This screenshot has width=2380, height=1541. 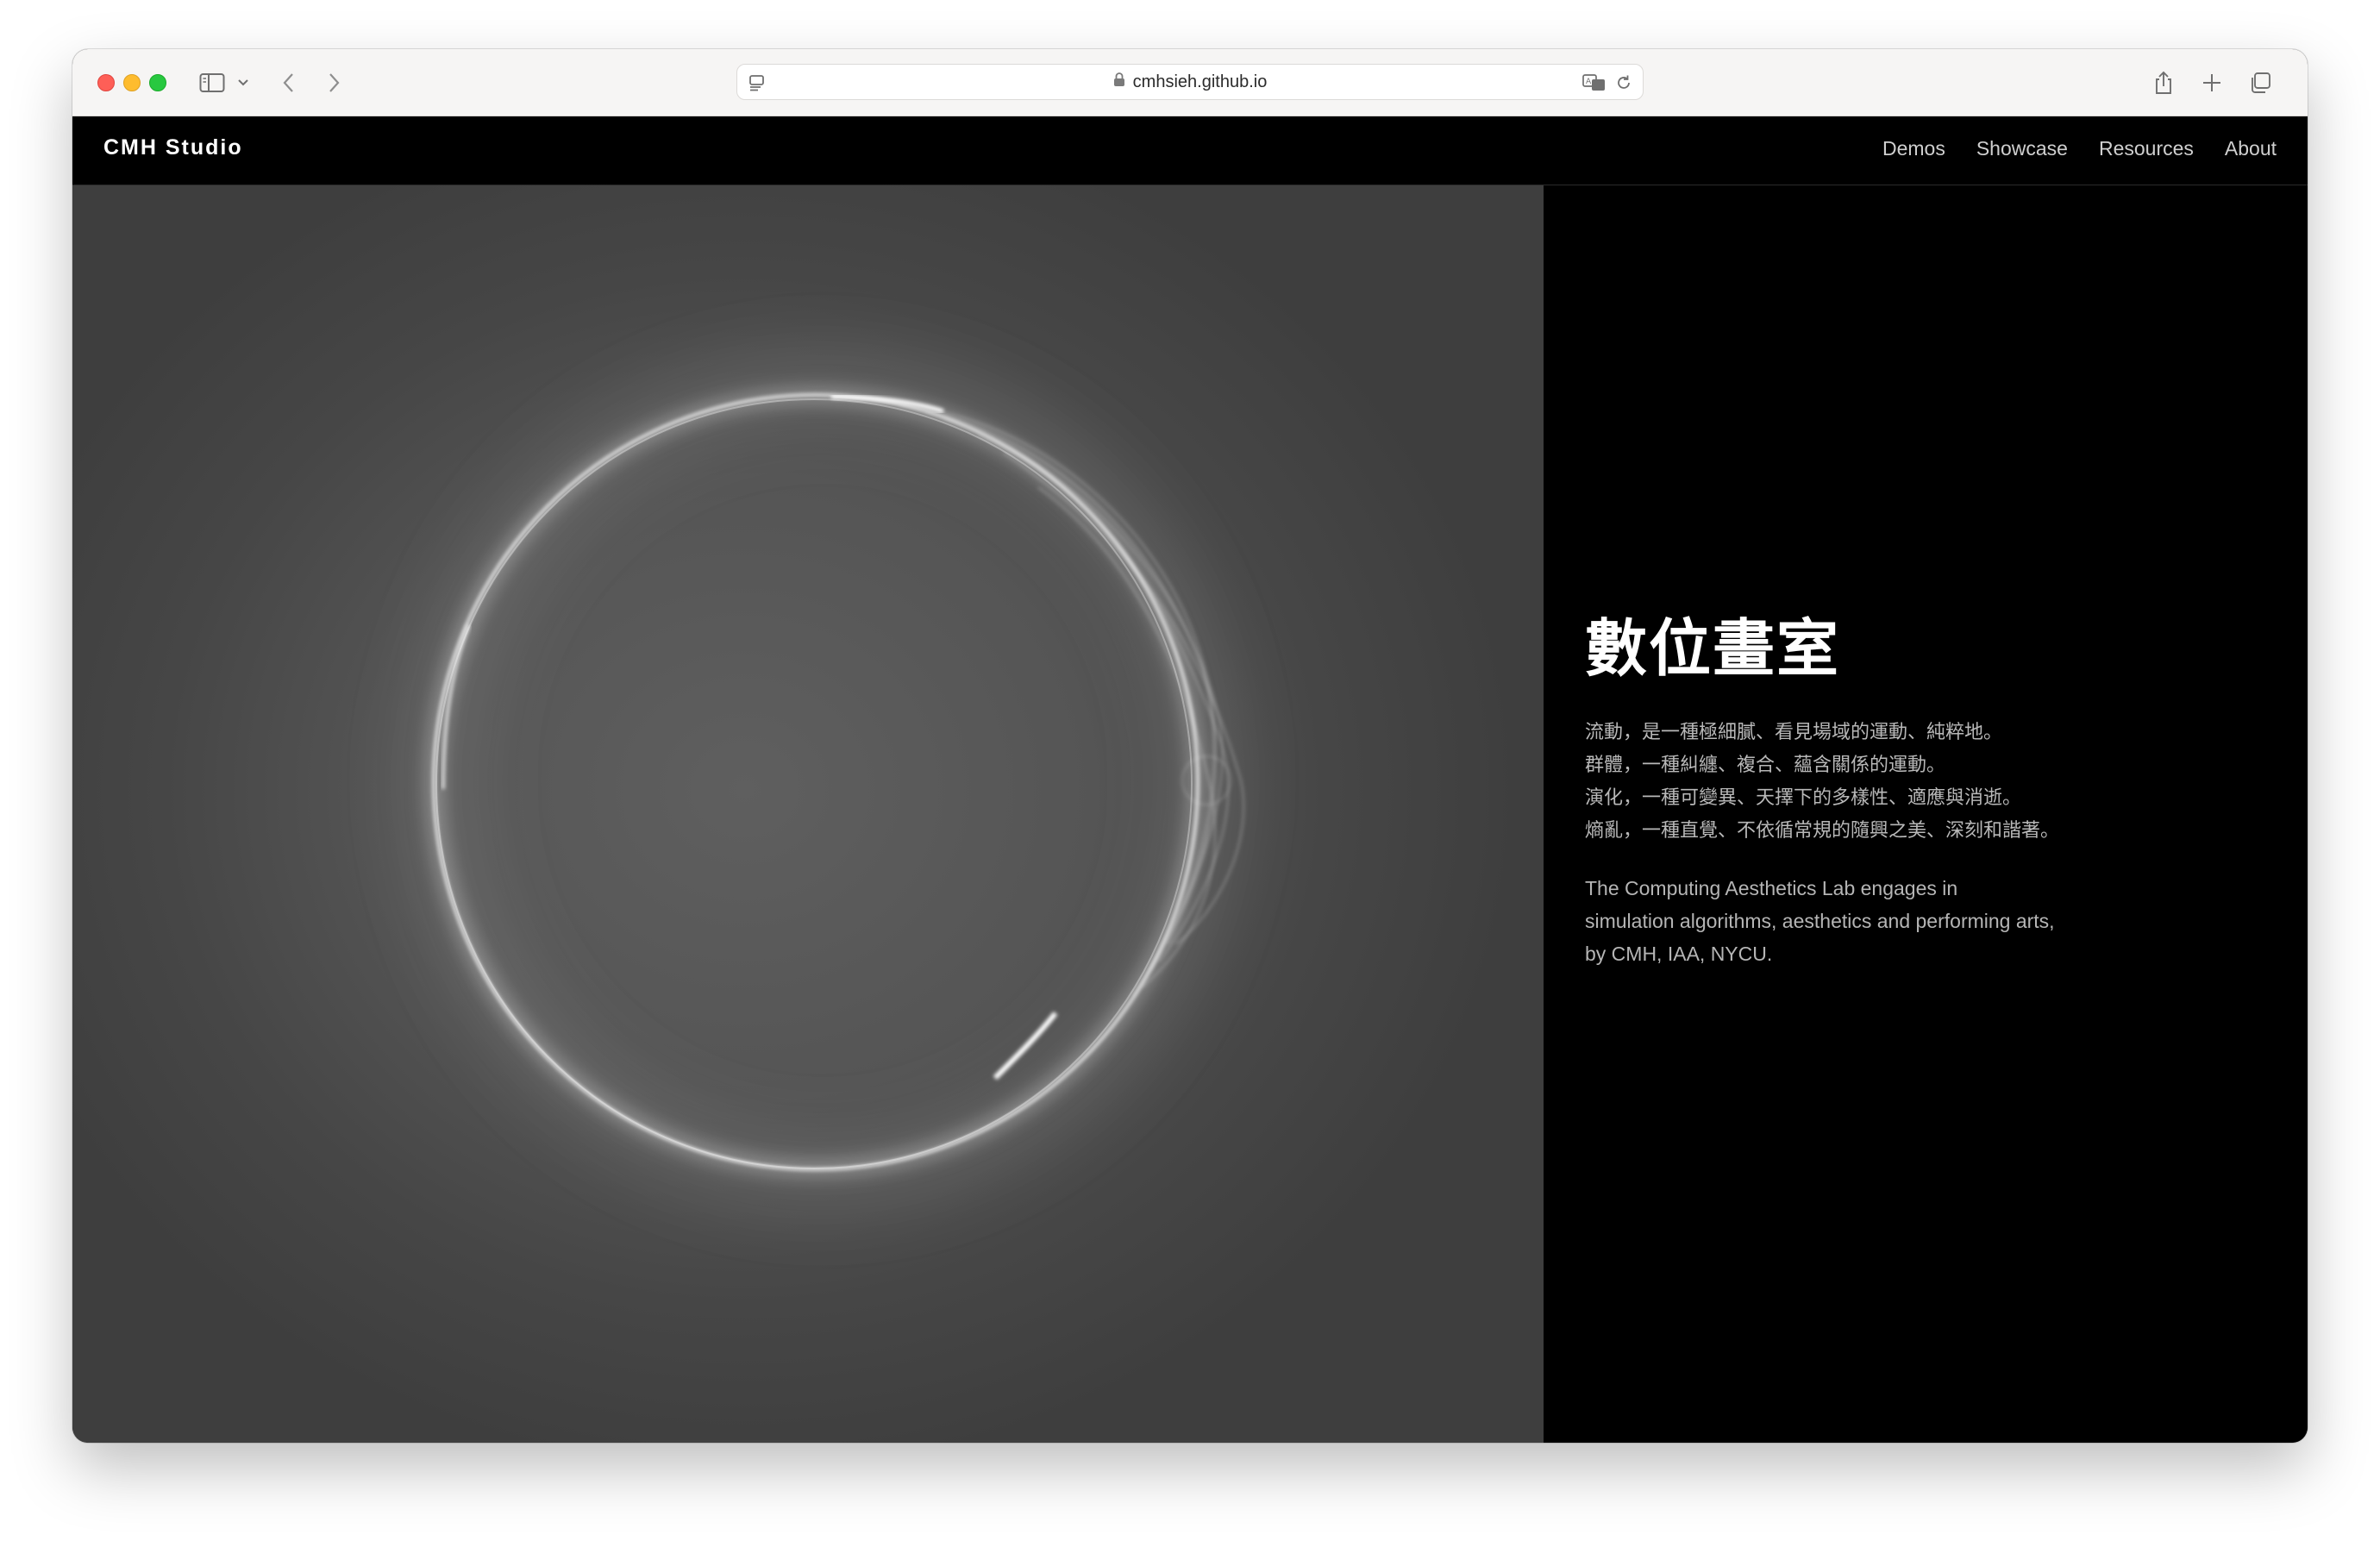 I want to click on browser-toolbar: cmhsieh.github.io A, so click(x=1190, y=82).